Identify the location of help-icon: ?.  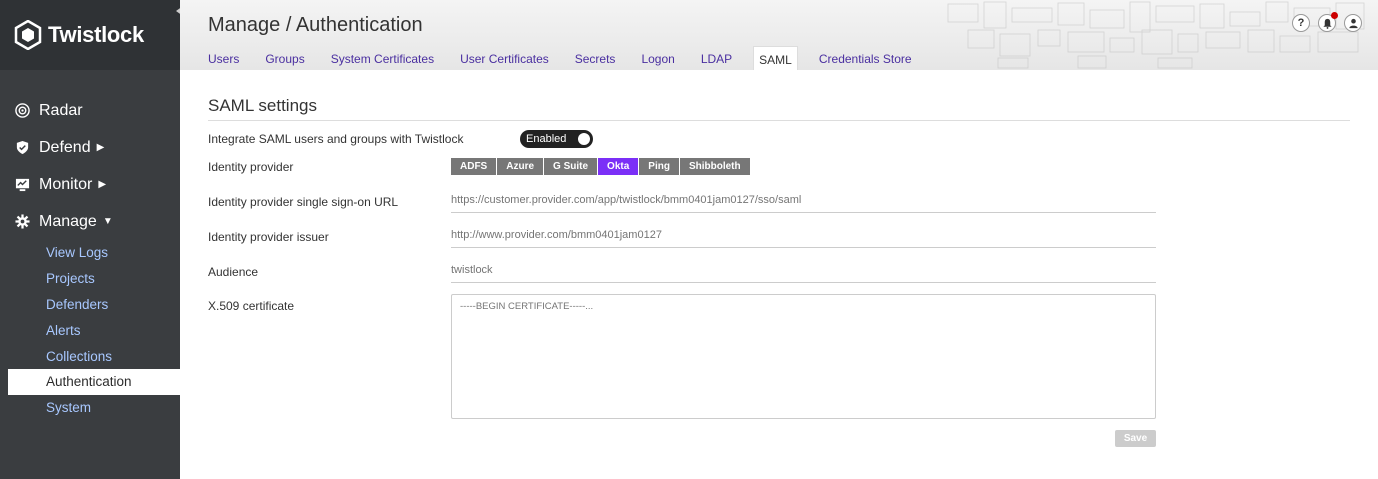
(1301, 23).